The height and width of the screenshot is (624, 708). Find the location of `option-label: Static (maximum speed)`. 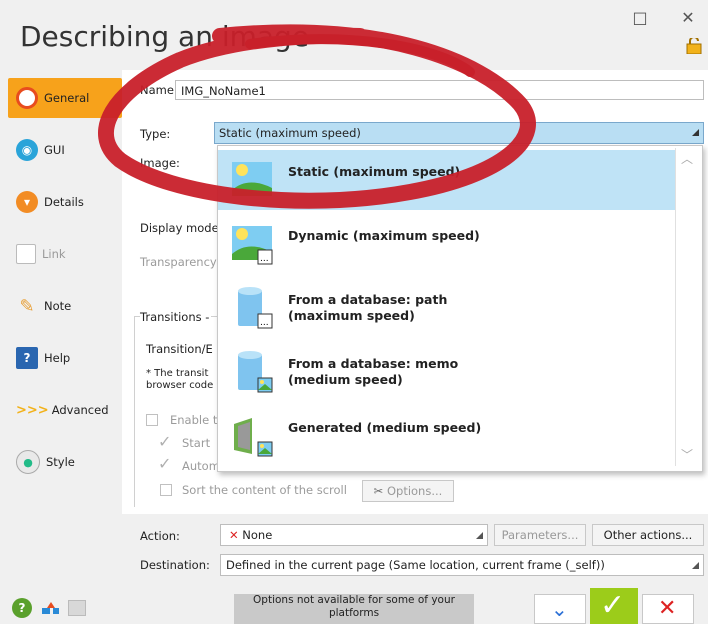

option-label: Static (maximum speed) is located at coordinates (374, 171).